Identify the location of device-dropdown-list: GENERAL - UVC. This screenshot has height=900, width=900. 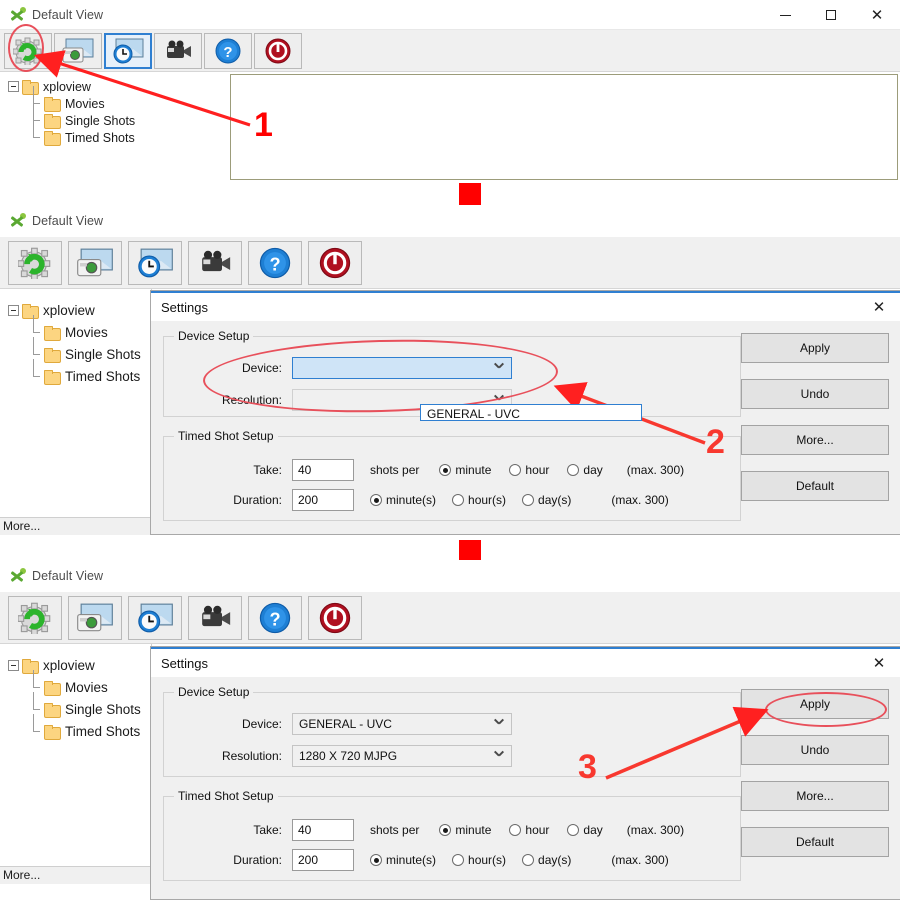
(531, 412).